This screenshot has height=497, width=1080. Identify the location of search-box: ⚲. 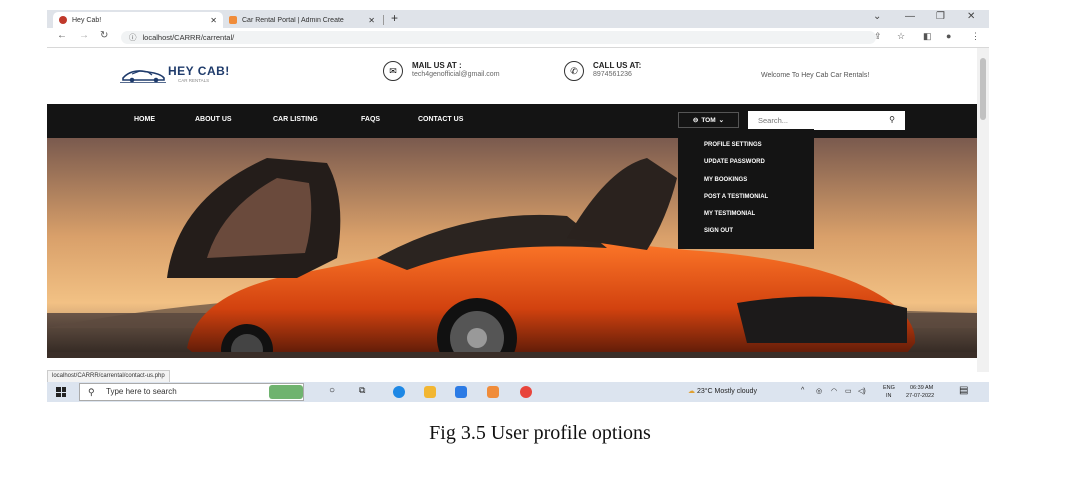
(826, 120).